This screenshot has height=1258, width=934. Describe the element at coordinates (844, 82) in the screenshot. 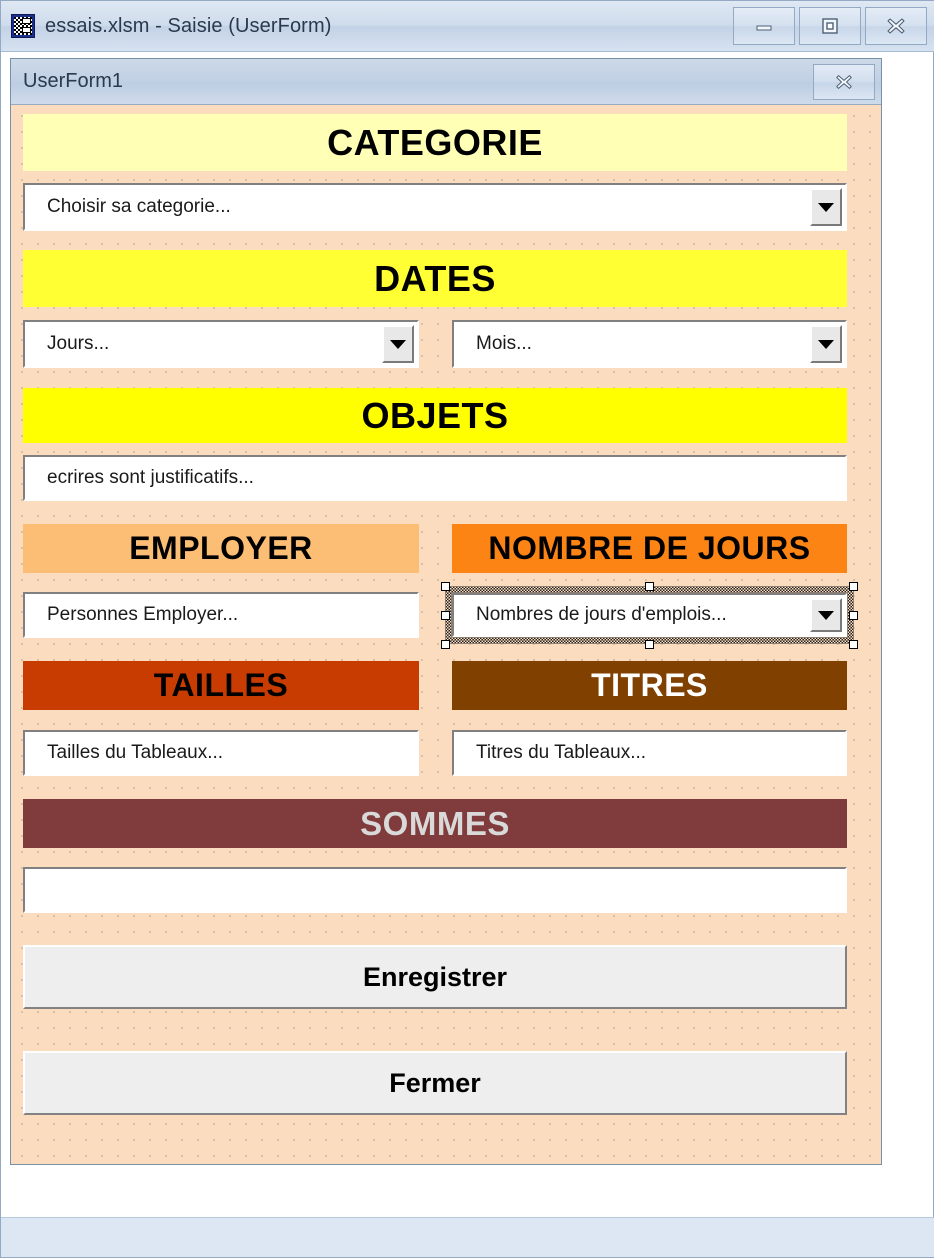

I see `userform-close-button` at that location.